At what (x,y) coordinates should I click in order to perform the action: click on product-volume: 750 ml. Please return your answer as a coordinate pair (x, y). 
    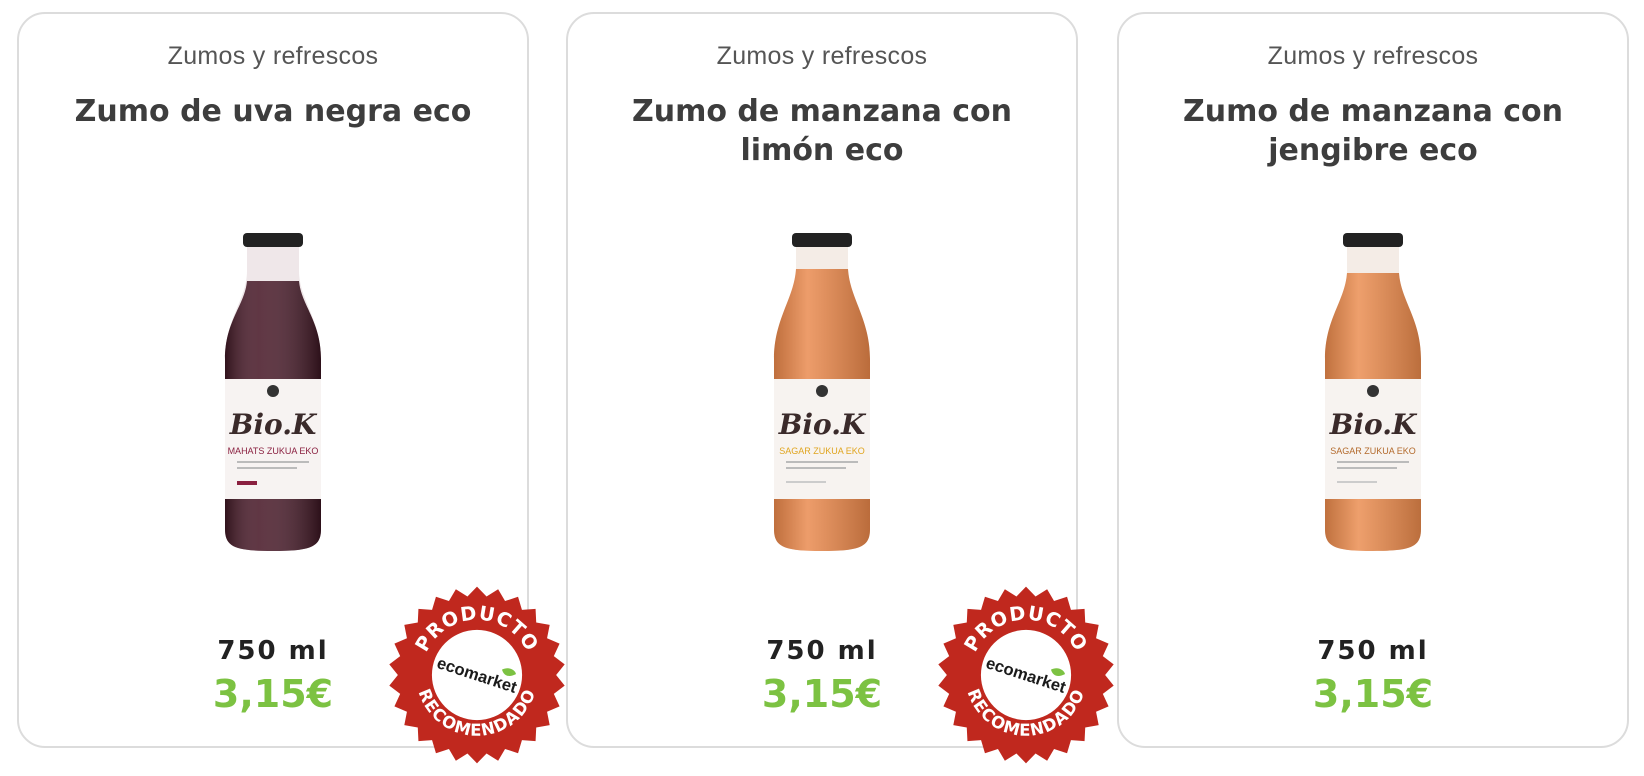
    Looking at the image, I should click on (1373, 651).